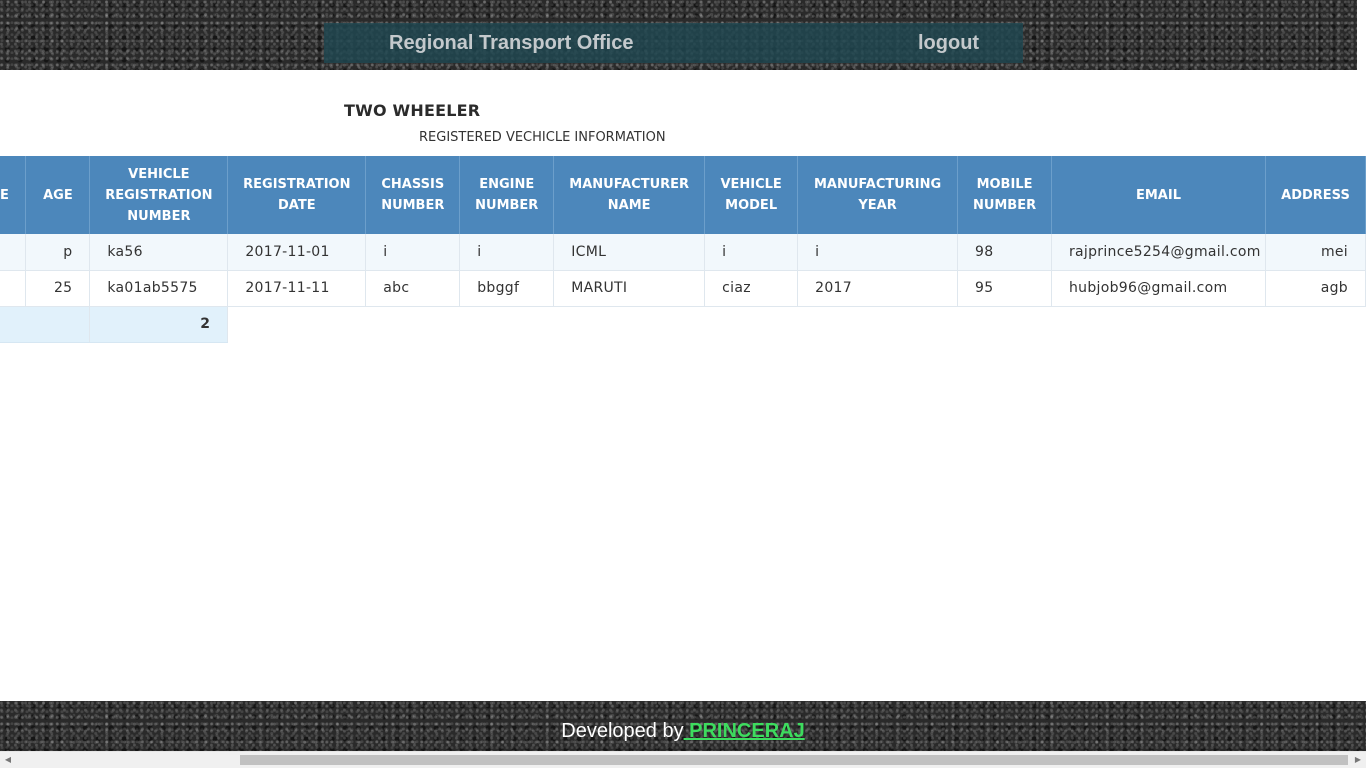 This screenshot has width=1366, height=768. I want to click on table-cell-address: mei, so click(1315, 252).